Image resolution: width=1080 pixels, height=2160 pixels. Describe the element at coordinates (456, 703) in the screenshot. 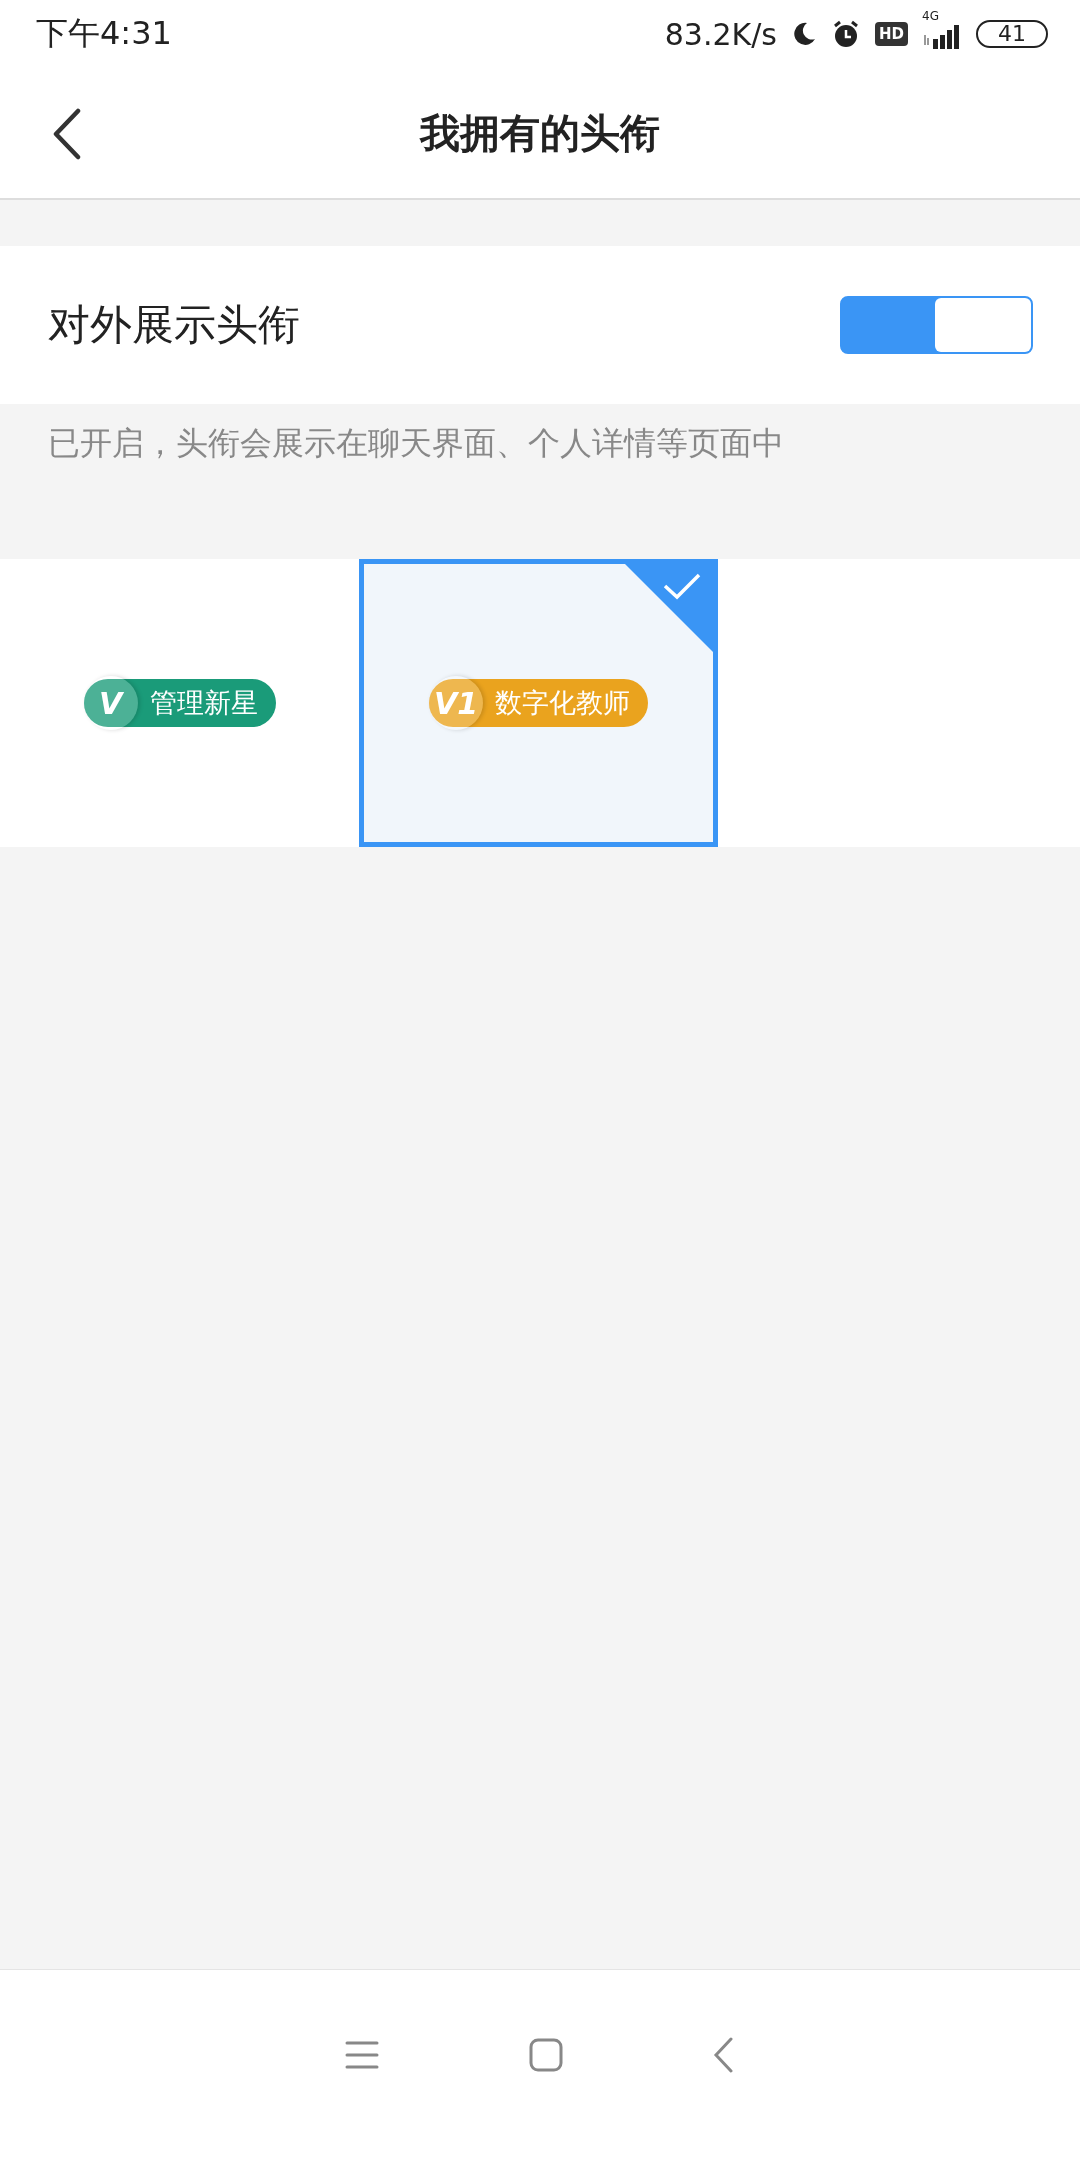

I see `level-emblem: V1` at that location.